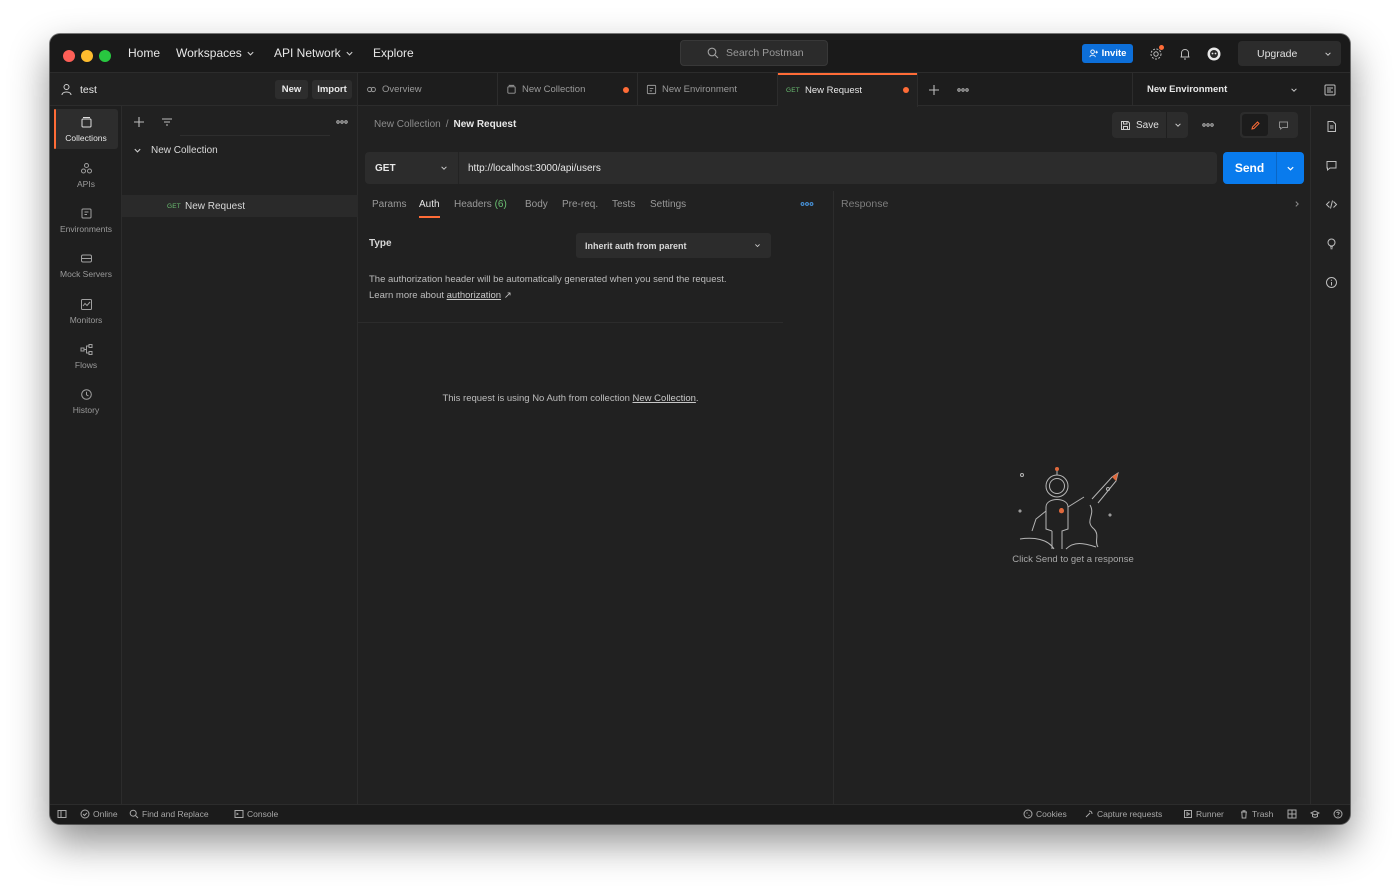 The image size is (1400, 890). What do you see at coordinates (407, 124) in the screenshot?
I see `breadcrumb-parent: New Collection` at bounding box center [407, 124].